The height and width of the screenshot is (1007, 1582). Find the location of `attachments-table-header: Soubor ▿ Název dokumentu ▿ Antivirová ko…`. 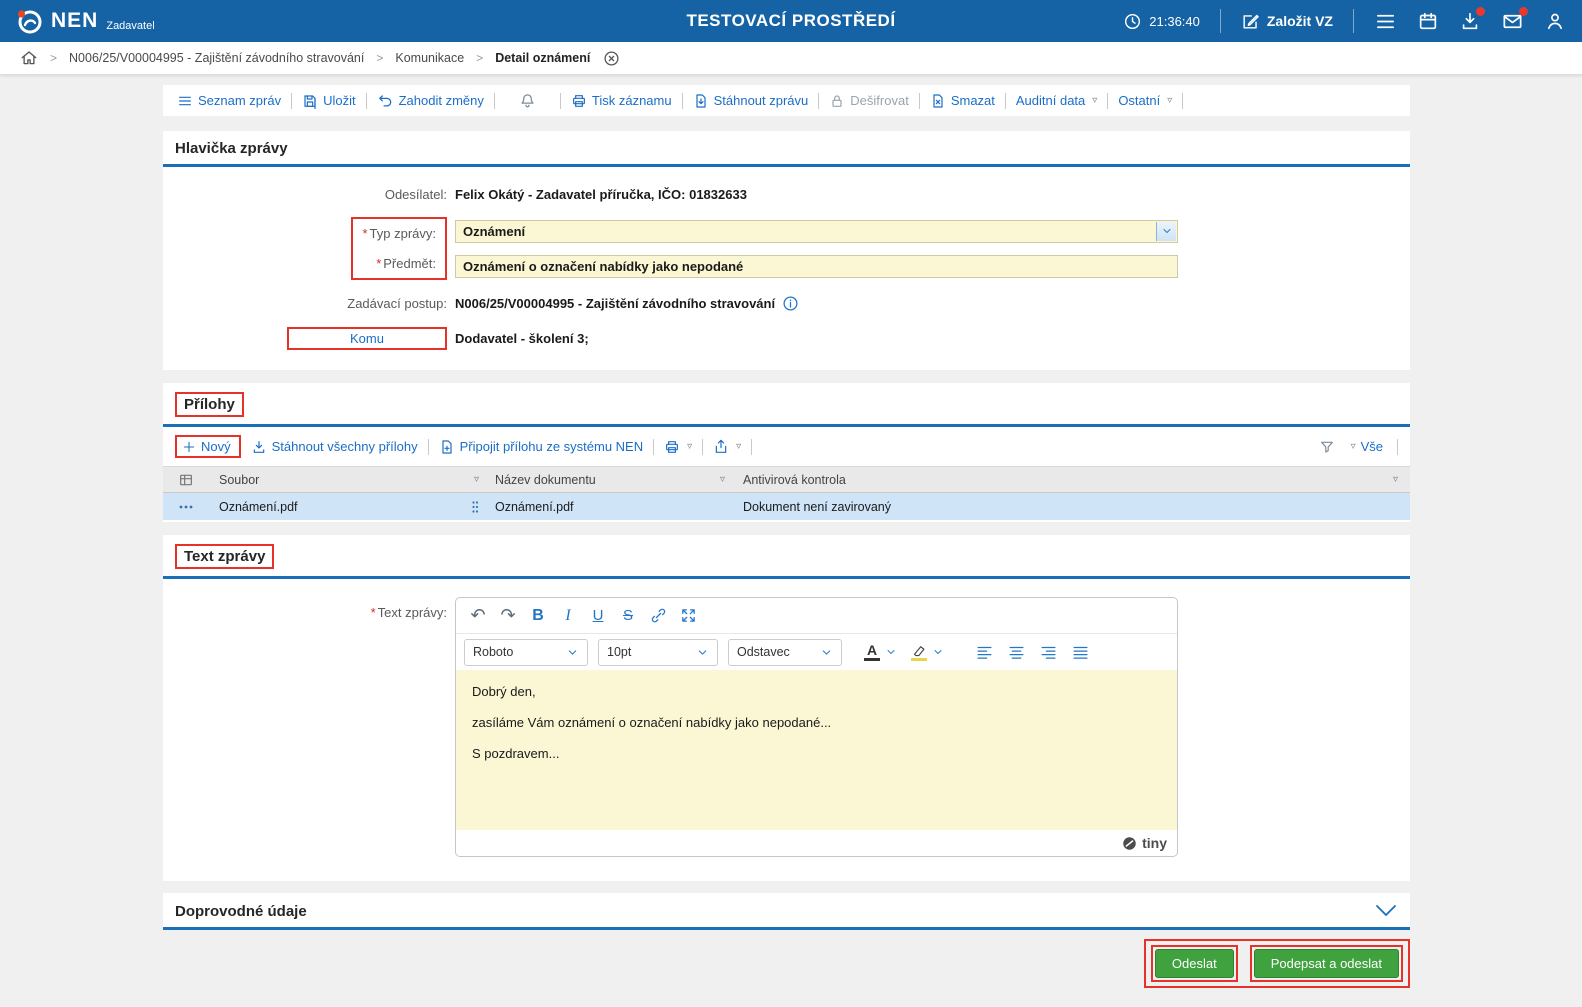

attachments-table-header: Soubor ▿ Název dokumentu ▿ Antivirová ko… is located at coordinates (786, 479).